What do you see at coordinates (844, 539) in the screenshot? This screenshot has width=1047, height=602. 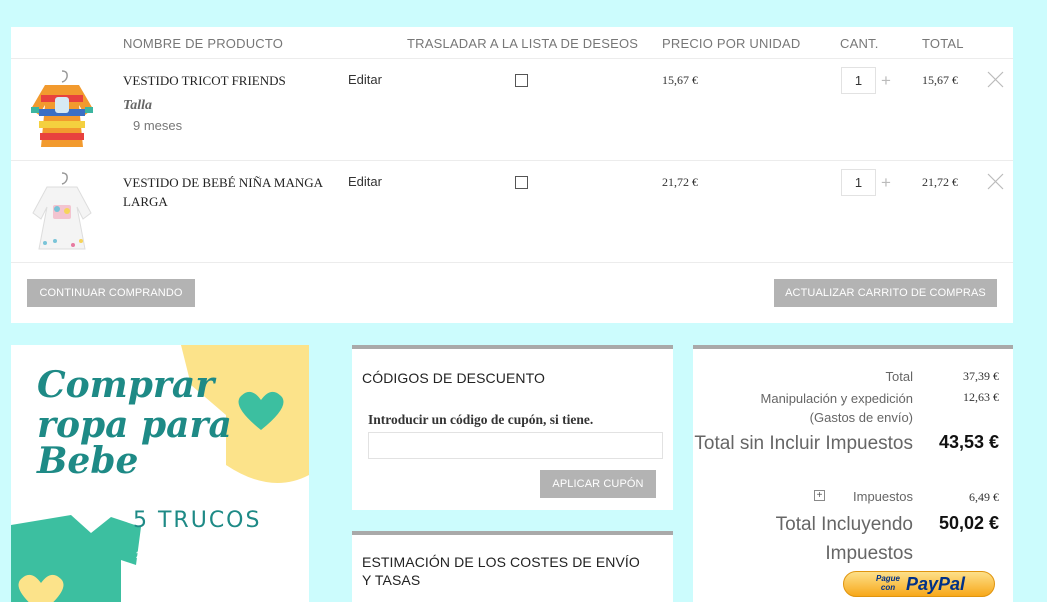 I see `incl-tax-label: Total Incluyendo Impuestos` at bounding box center [844, 539].